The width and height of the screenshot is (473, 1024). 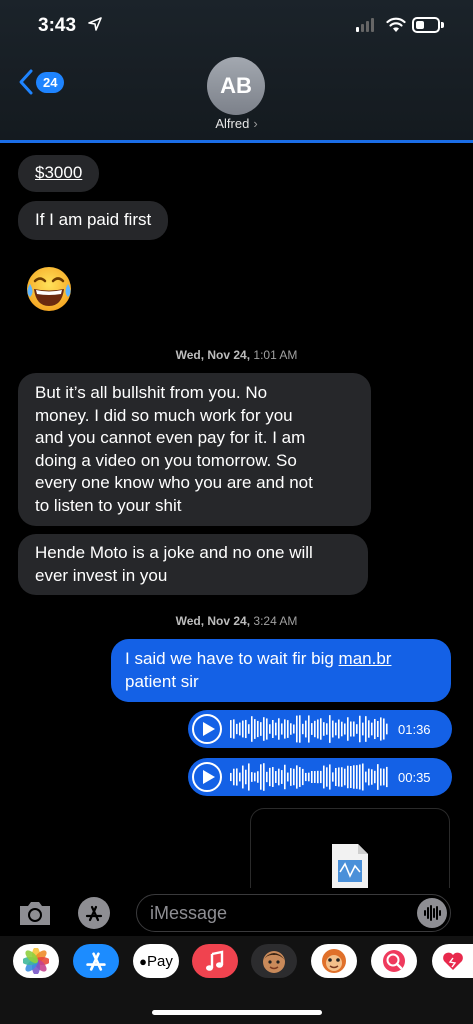 I want to click on animoji-app-button, so click(x=334, y=961).